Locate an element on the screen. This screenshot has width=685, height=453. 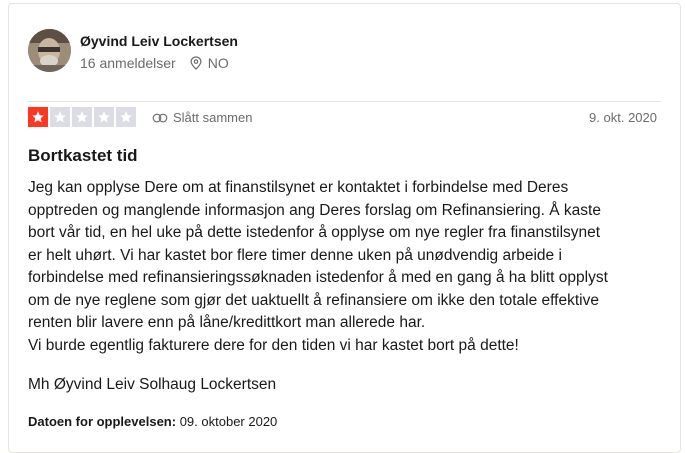
location: NO is located at coordinates (209, 63).